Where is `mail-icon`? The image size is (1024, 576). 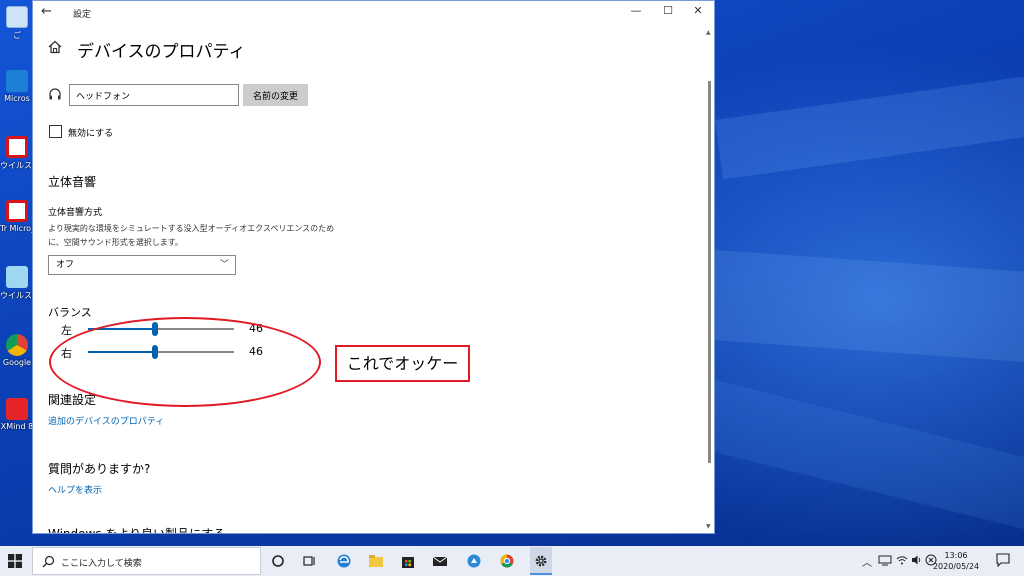 mail-icon is located at coordinates (440, 561).